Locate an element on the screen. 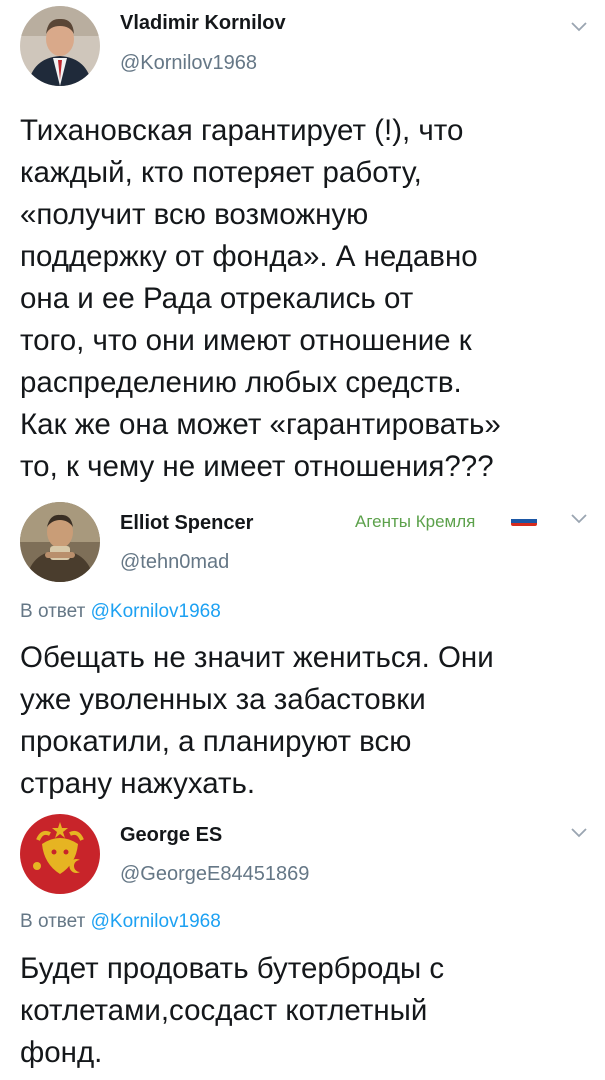  tweet-text-line: «получит всю возможную is located at coordinates (194, 214).